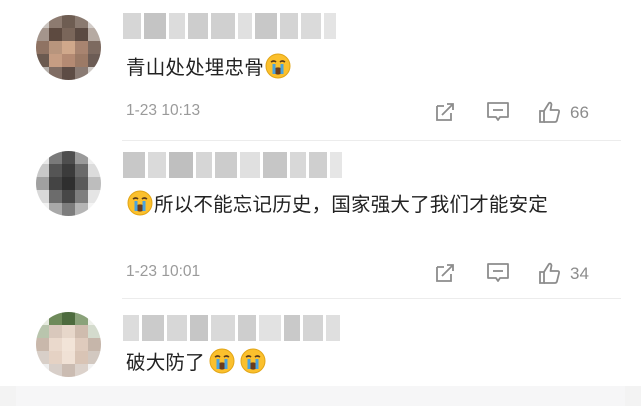 This screenshot has width=641, height=406. Describe the element at coordinates (563, 112) in the screenshot. I see `like-button: 66` at that location.